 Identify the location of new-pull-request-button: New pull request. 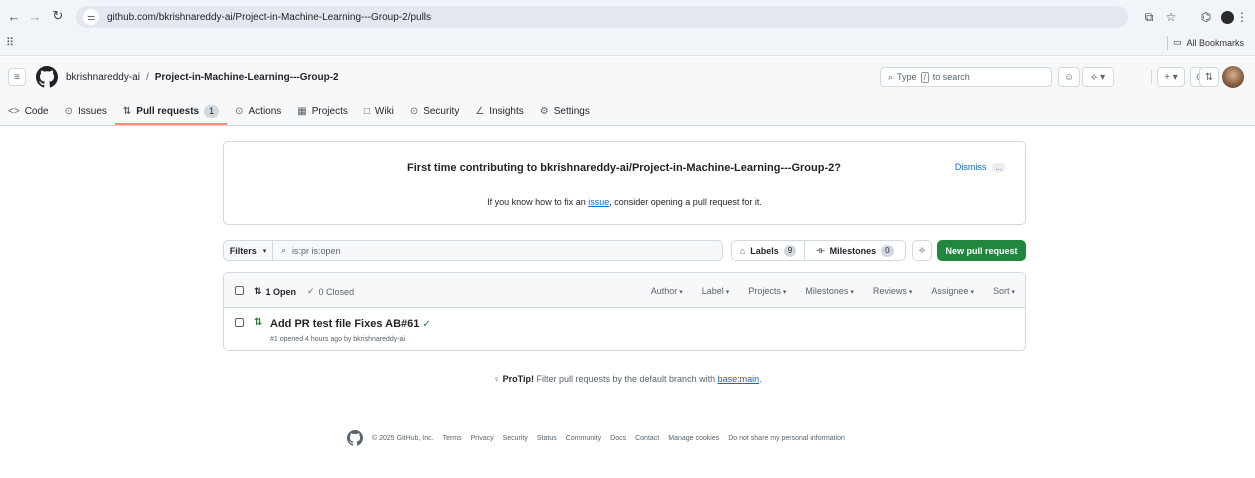
(981, 250).